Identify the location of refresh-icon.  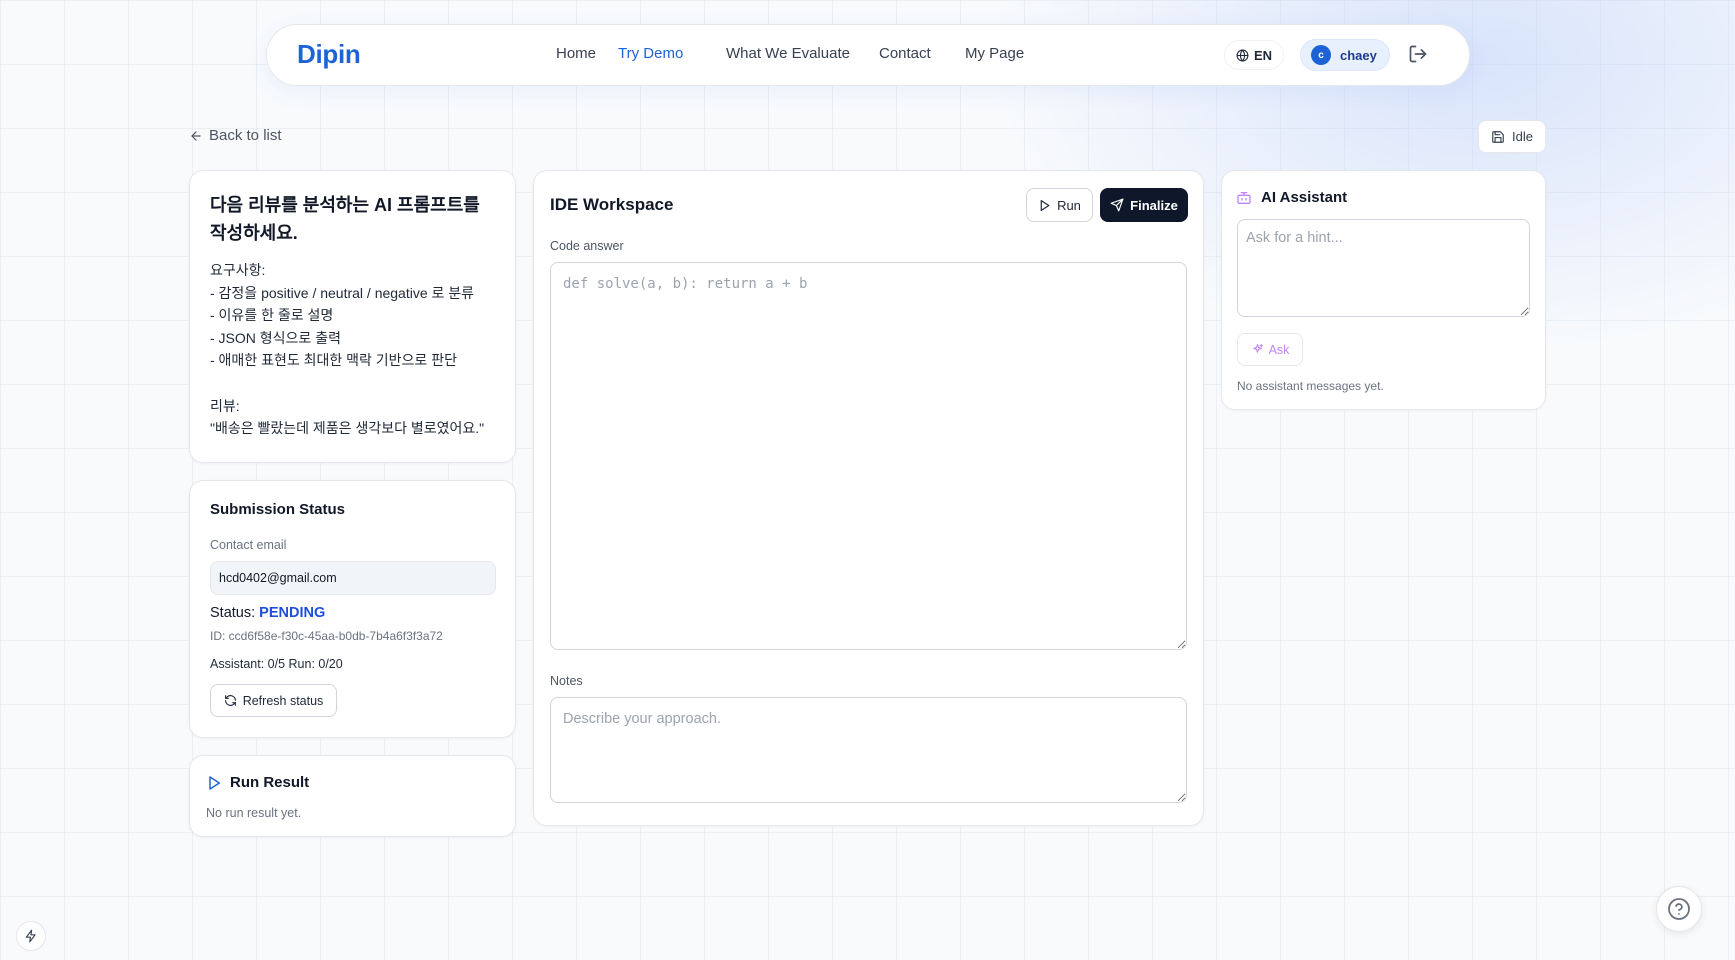
(230, 700).